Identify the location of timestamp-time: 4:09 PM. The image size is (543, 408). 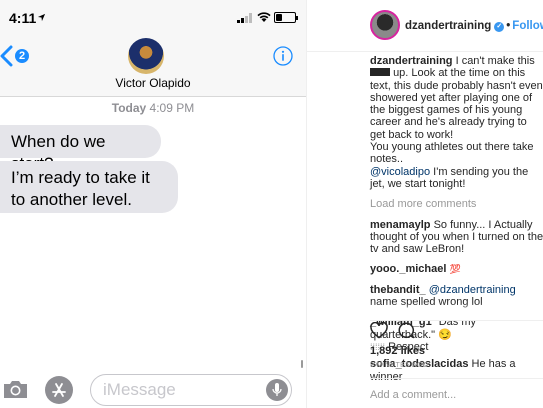
(172, 108).